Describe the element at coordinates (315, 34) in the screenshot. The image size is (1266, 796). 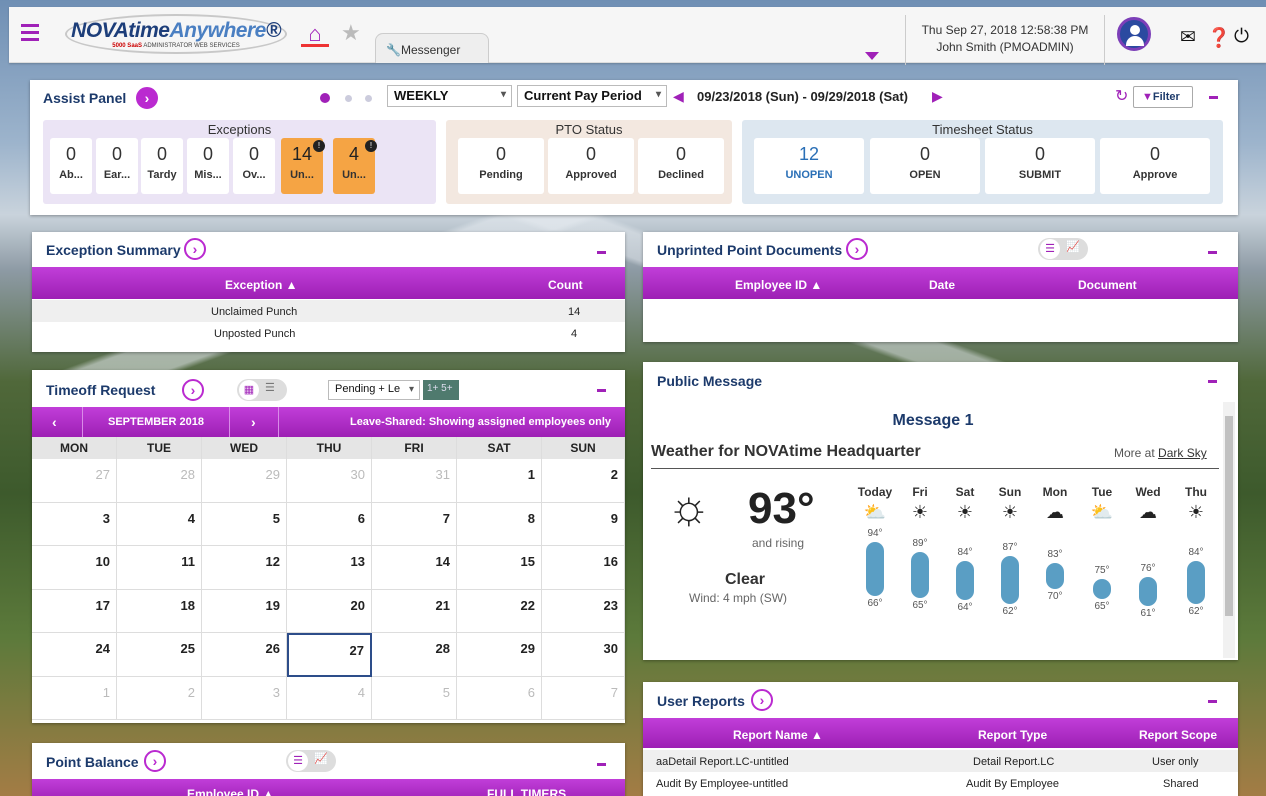
I see `home-icon: ⌂` at that location.